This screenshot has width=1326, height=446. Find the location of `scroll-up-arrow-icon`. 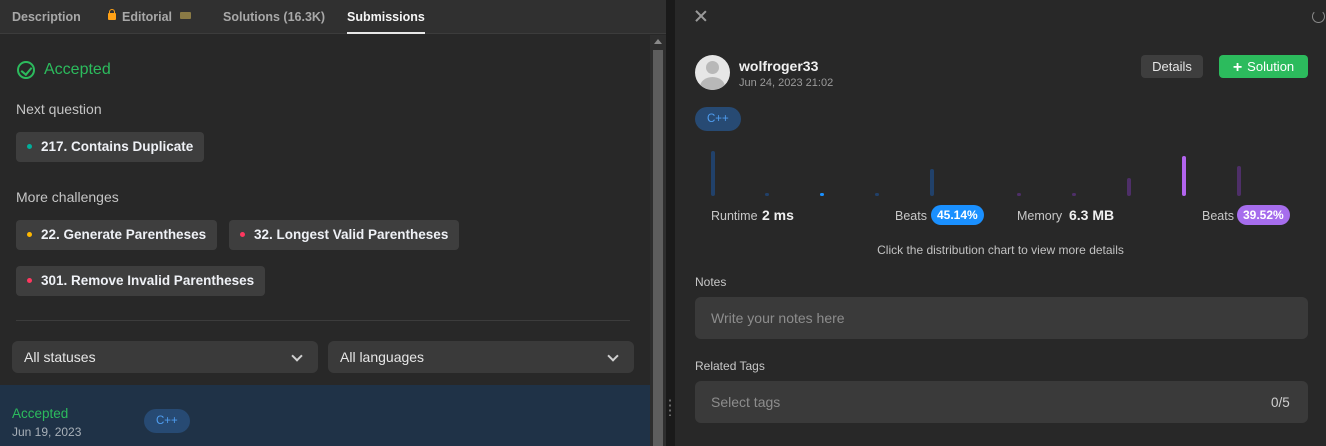

scroll-up-arrow-icon is located at coordinates (658, 41).